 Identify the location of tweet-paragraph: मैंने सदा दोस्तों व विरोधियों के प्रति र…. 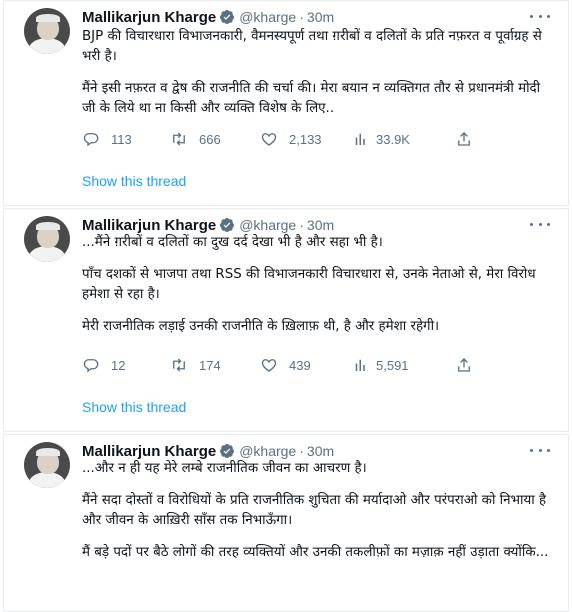
(314, 510).